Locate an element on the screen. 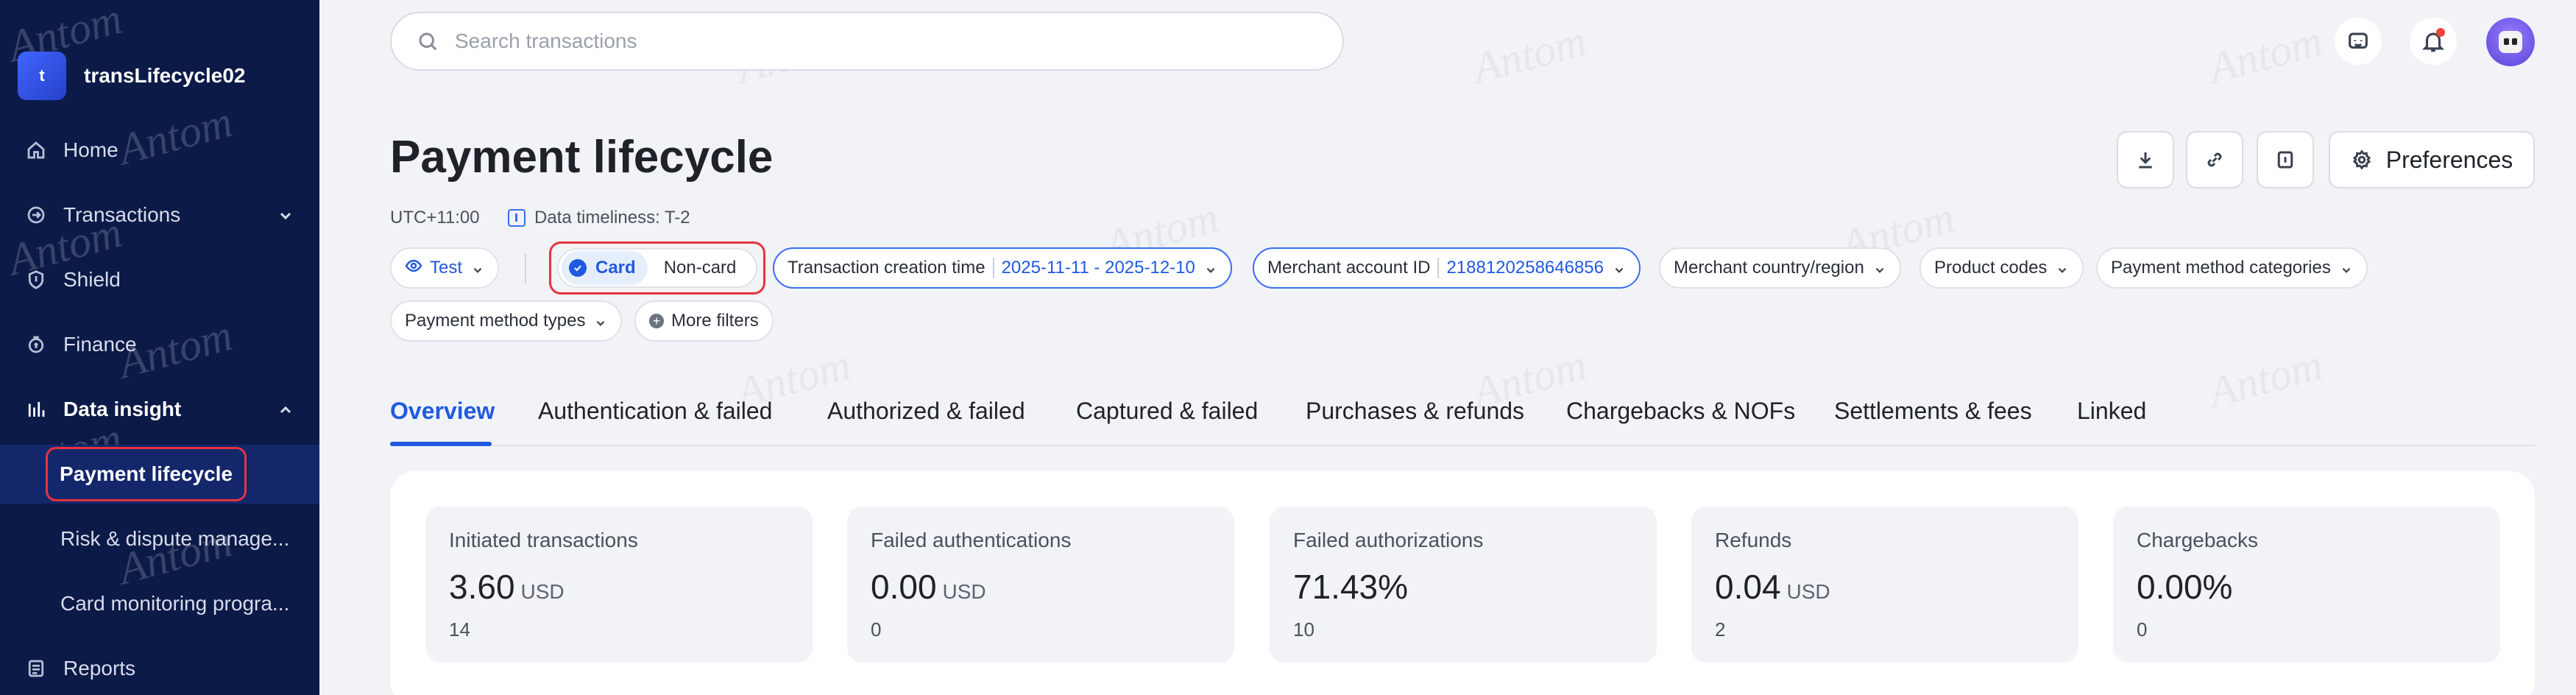  merchant-switcher: t transLifecycle02 is located at coordinates (131, 76).